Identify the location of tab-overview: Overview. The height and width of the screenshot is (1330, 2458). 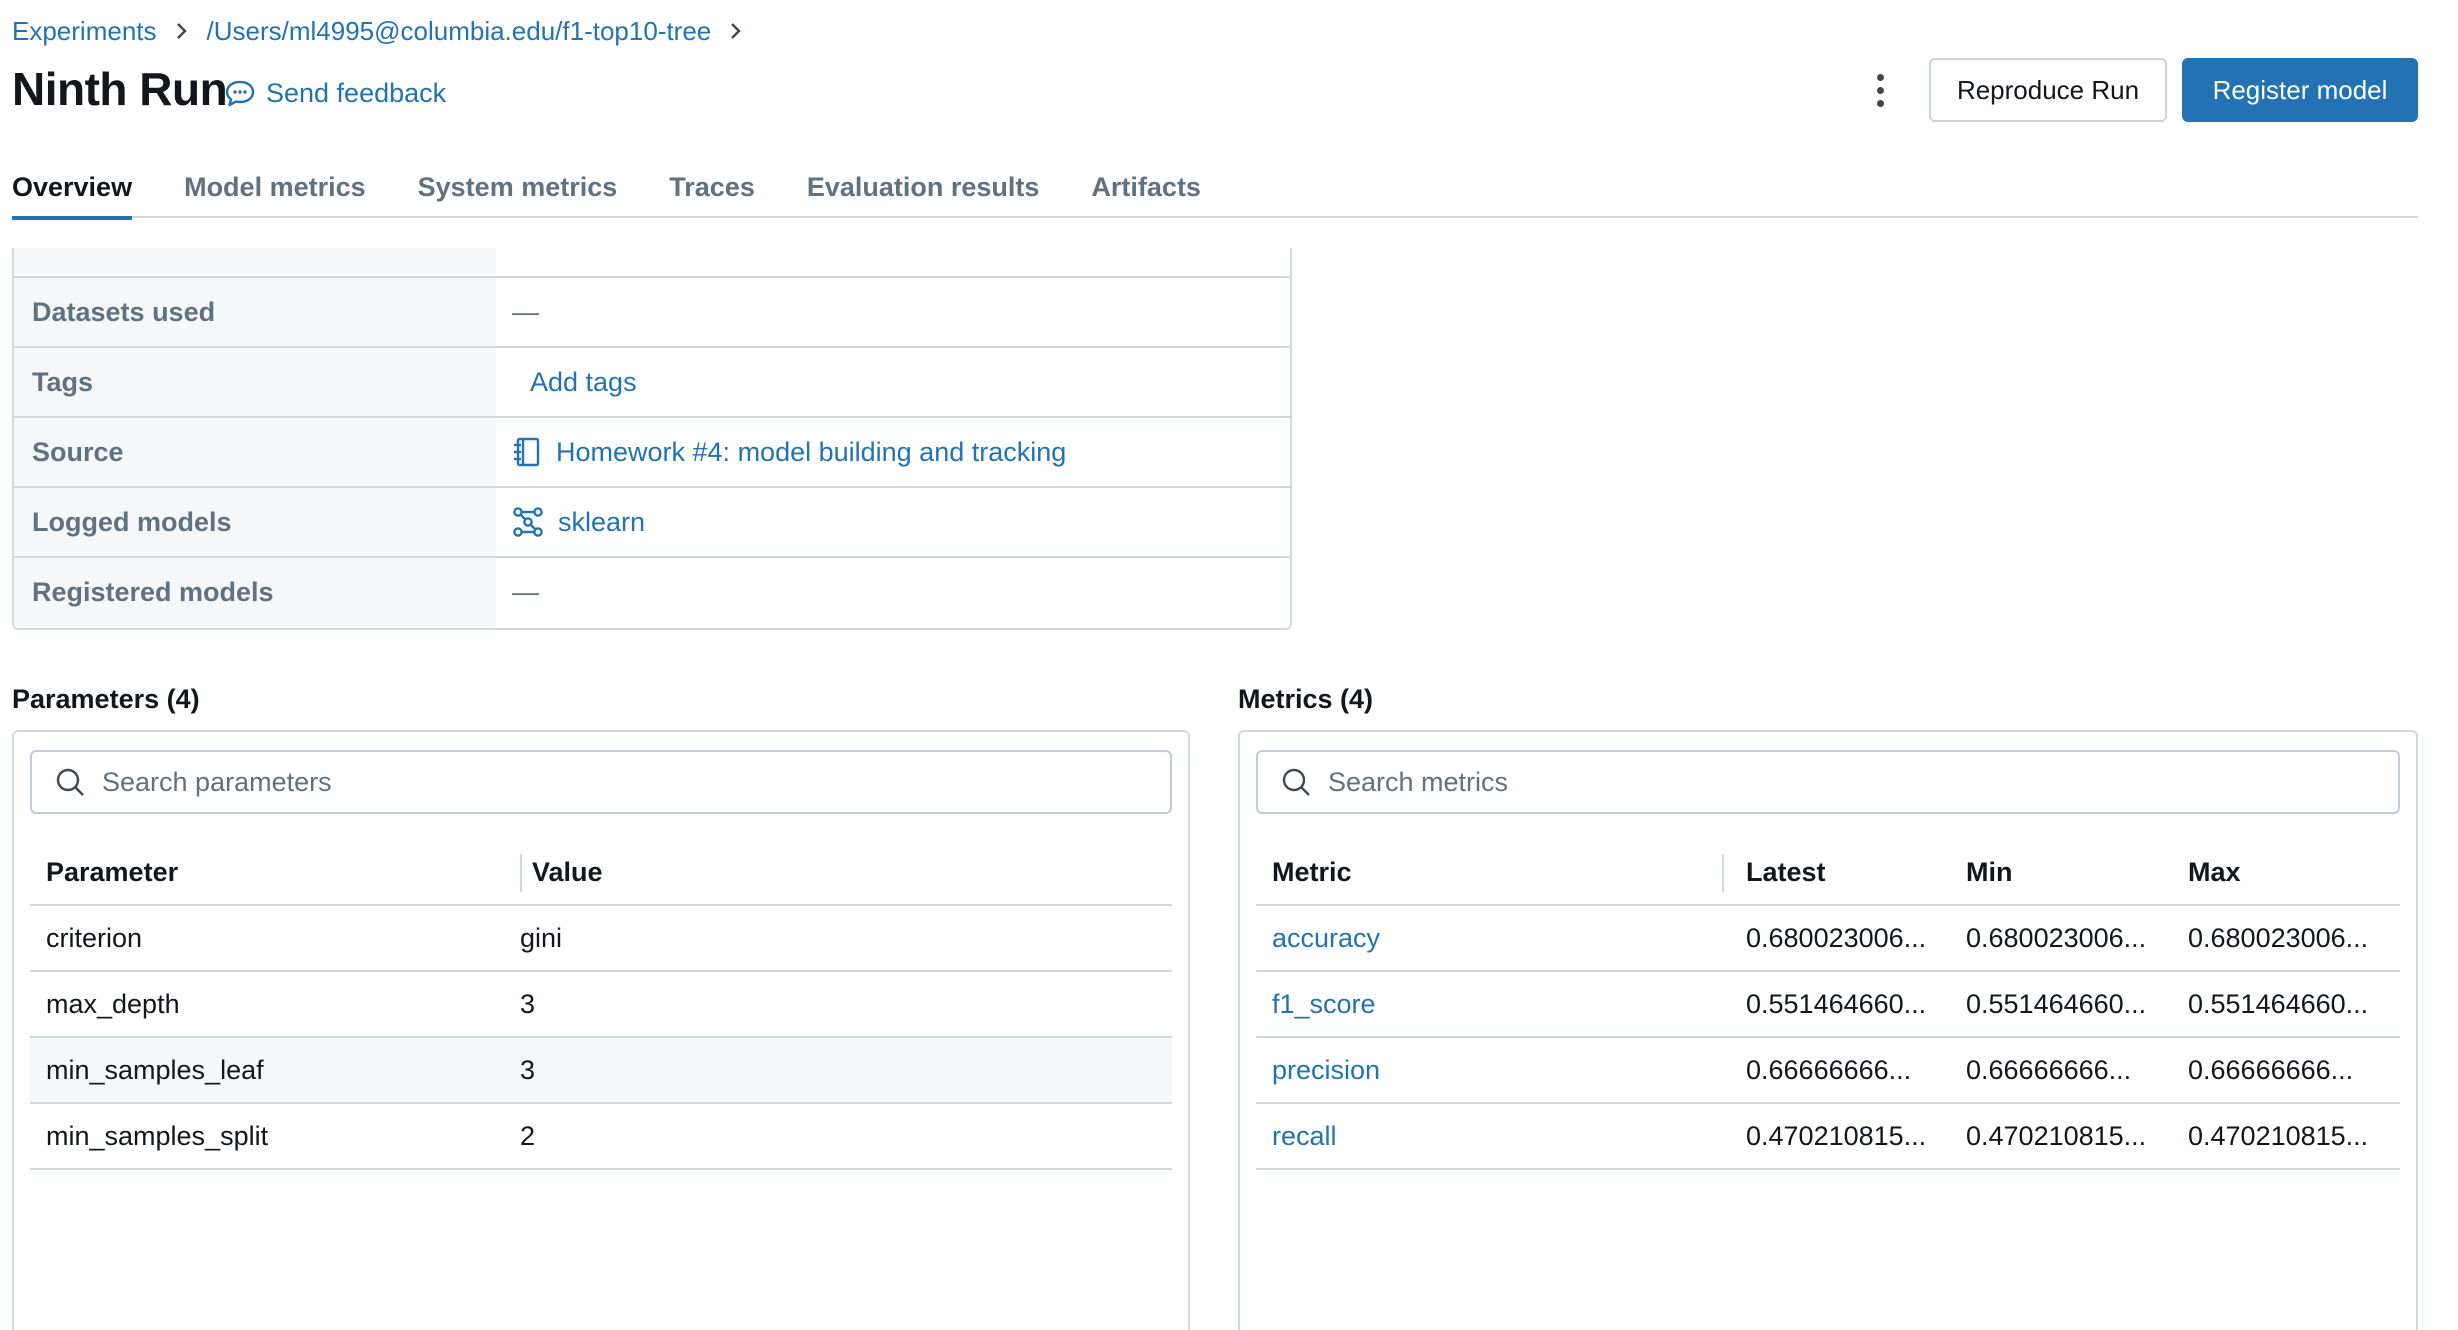
(72, 194).